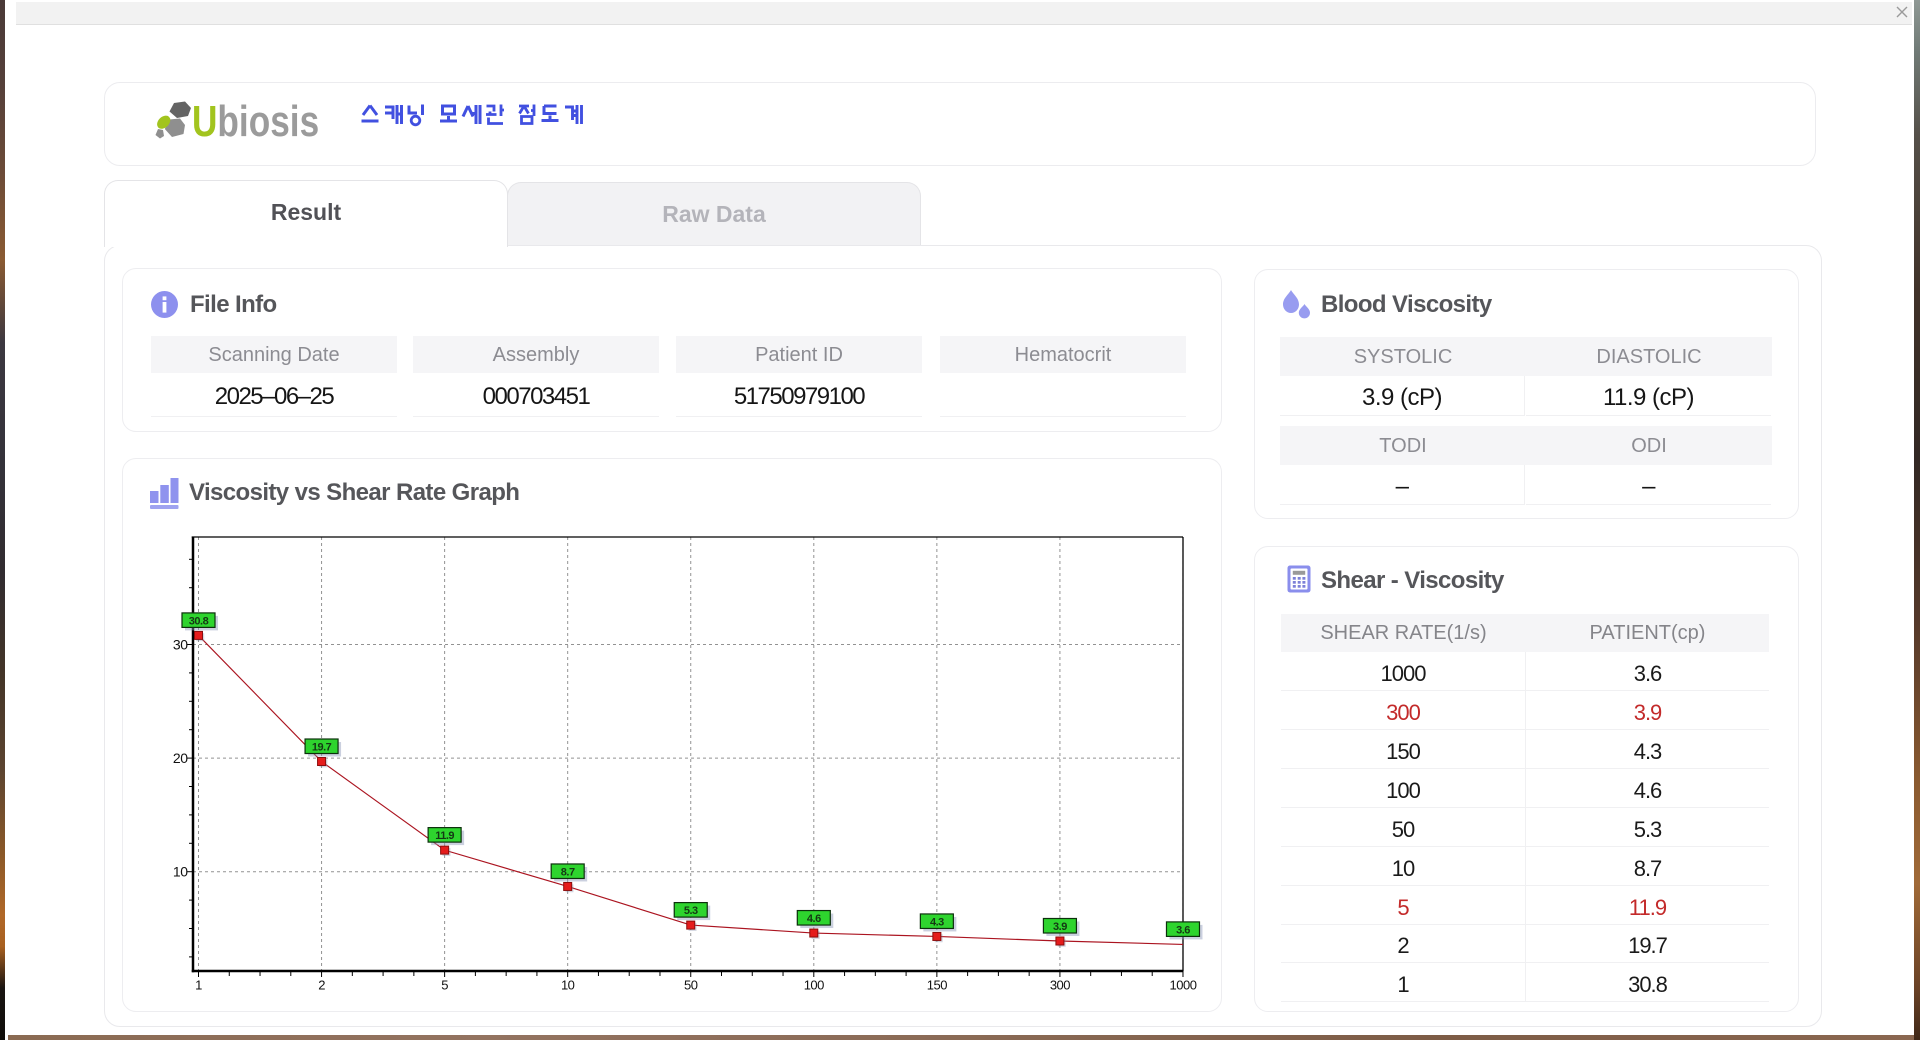 Image resolution: width=1920 pixels, height=1040 pixels. Describe the element at coordinates (198, 985) in the screenshot. I see `svg-text: 1` at that location.